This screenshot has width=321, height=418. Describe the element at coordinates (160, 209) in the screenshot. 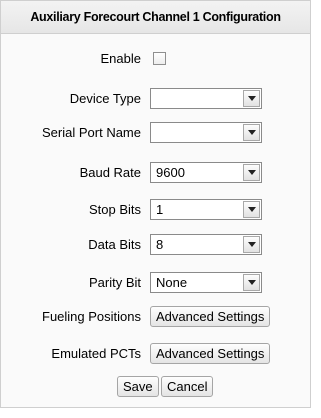

I see `stop-bits-value: 1` at that location.